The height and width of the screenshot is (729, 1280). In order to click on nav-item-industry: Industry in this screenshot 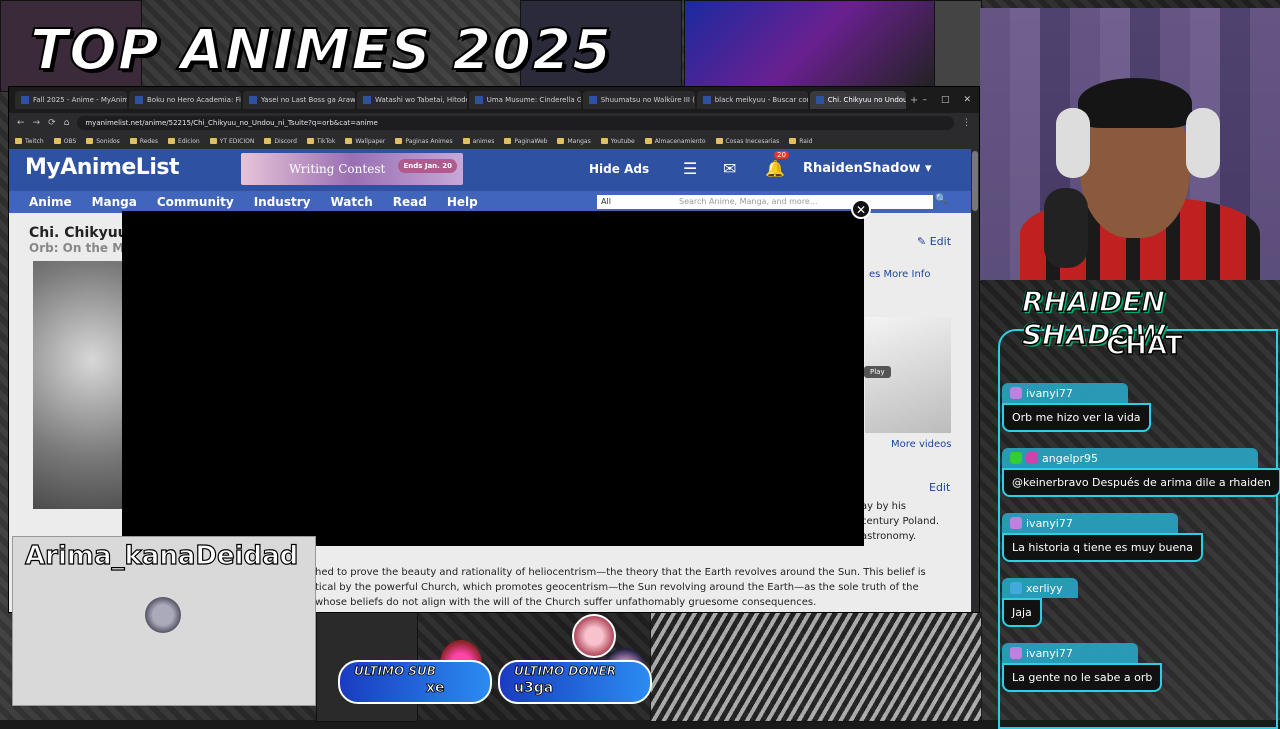, I will do `click(282, 202)`.